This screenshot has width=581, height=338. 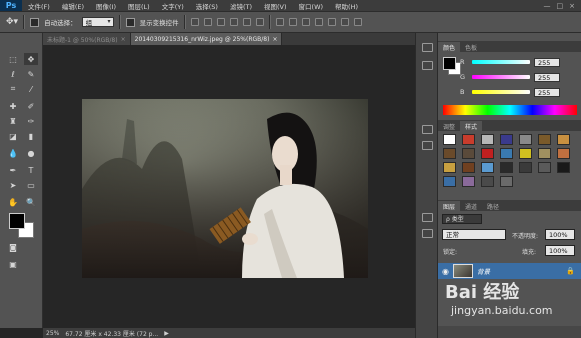 I want to click on foreground-color-swatch, so click(x=17, y=221).